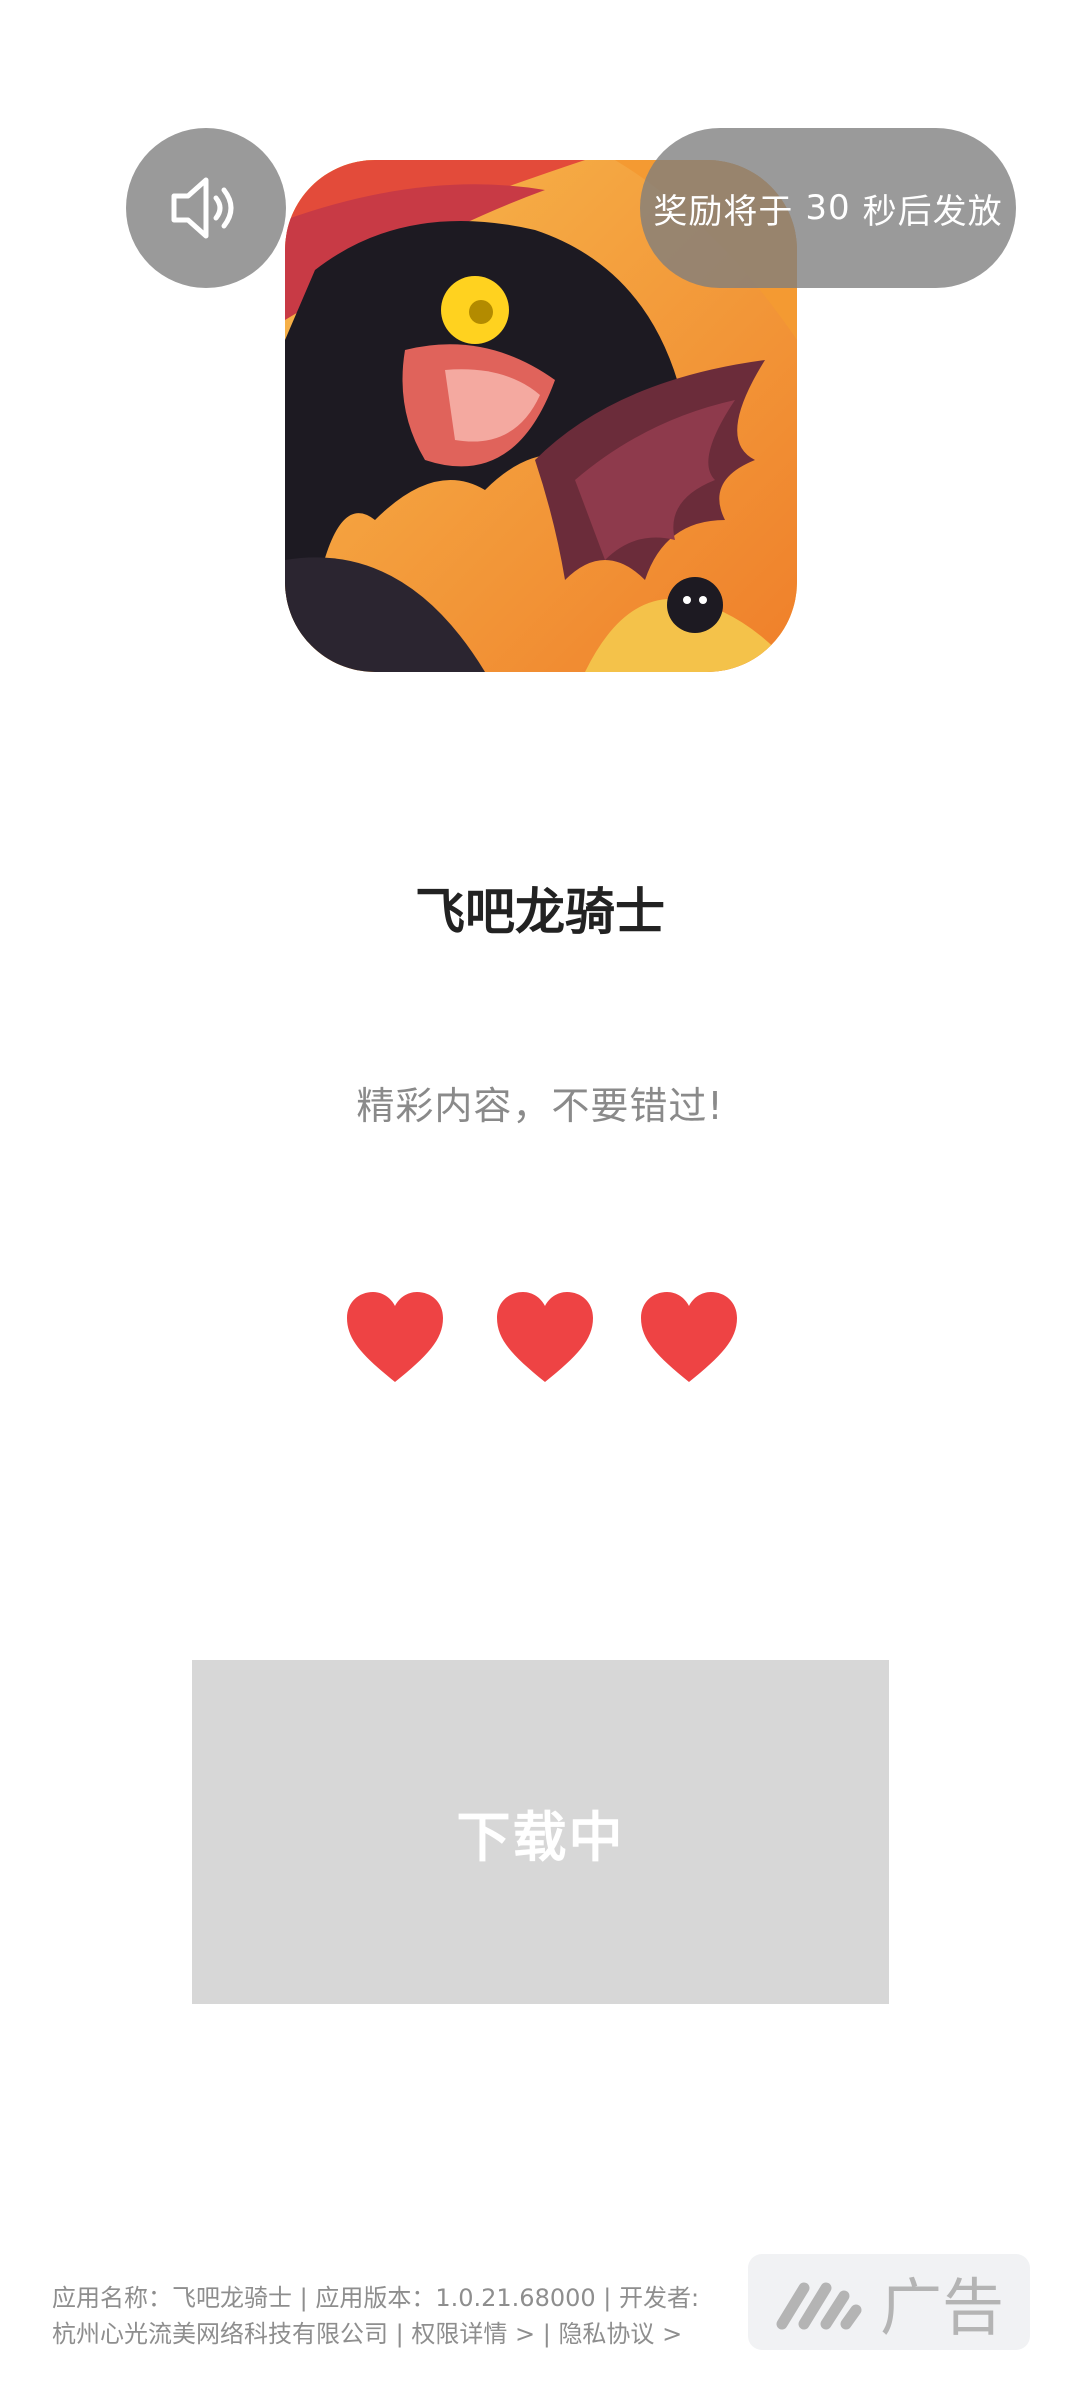 The image size is (1080, 2400). What do you see at coordinates (540, 912) in the screenshot?
I see `app-title: 飞吧龙骑士` at bounding box center [540, 912].